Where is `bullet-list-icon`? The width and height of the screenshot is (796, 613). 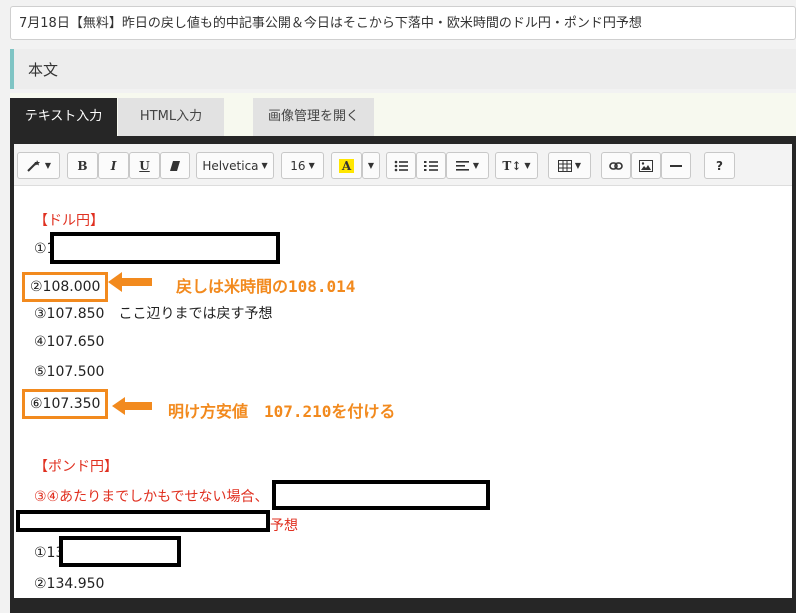 bullet-list-icon is located at coordinates (401, 165).